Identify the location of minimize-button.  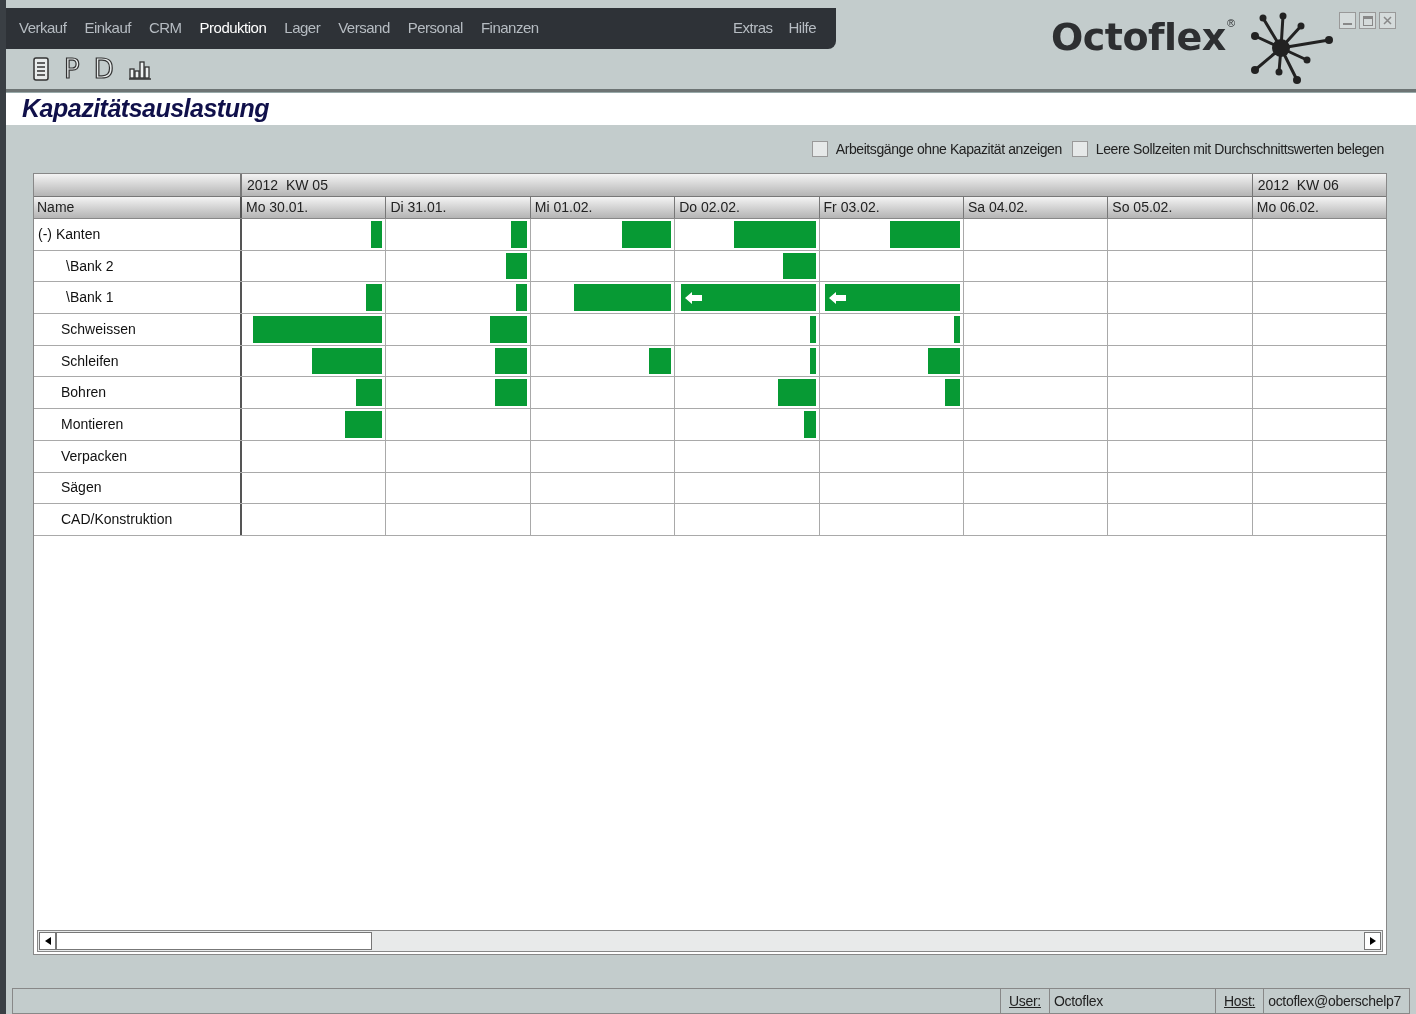
(1347, 20).